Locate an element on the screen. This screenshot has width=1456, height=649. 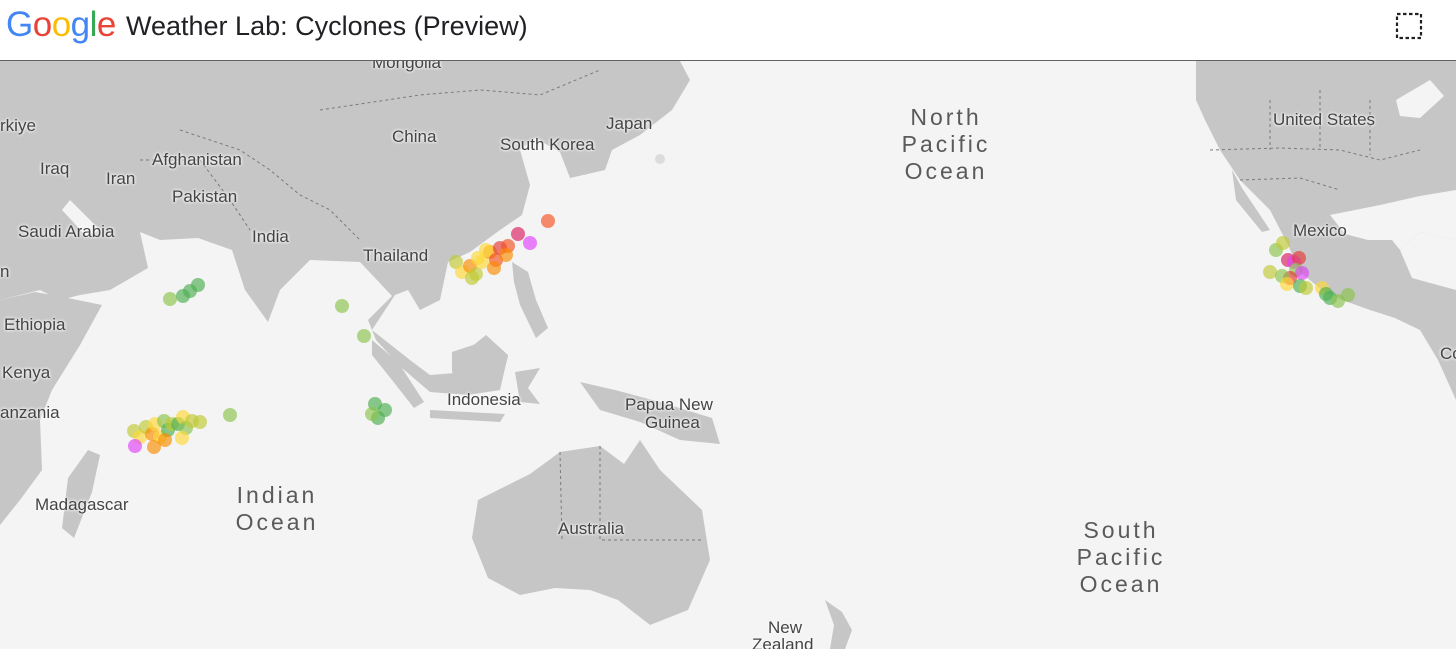
label-japan: Japan is located at coordinates (629, 123).